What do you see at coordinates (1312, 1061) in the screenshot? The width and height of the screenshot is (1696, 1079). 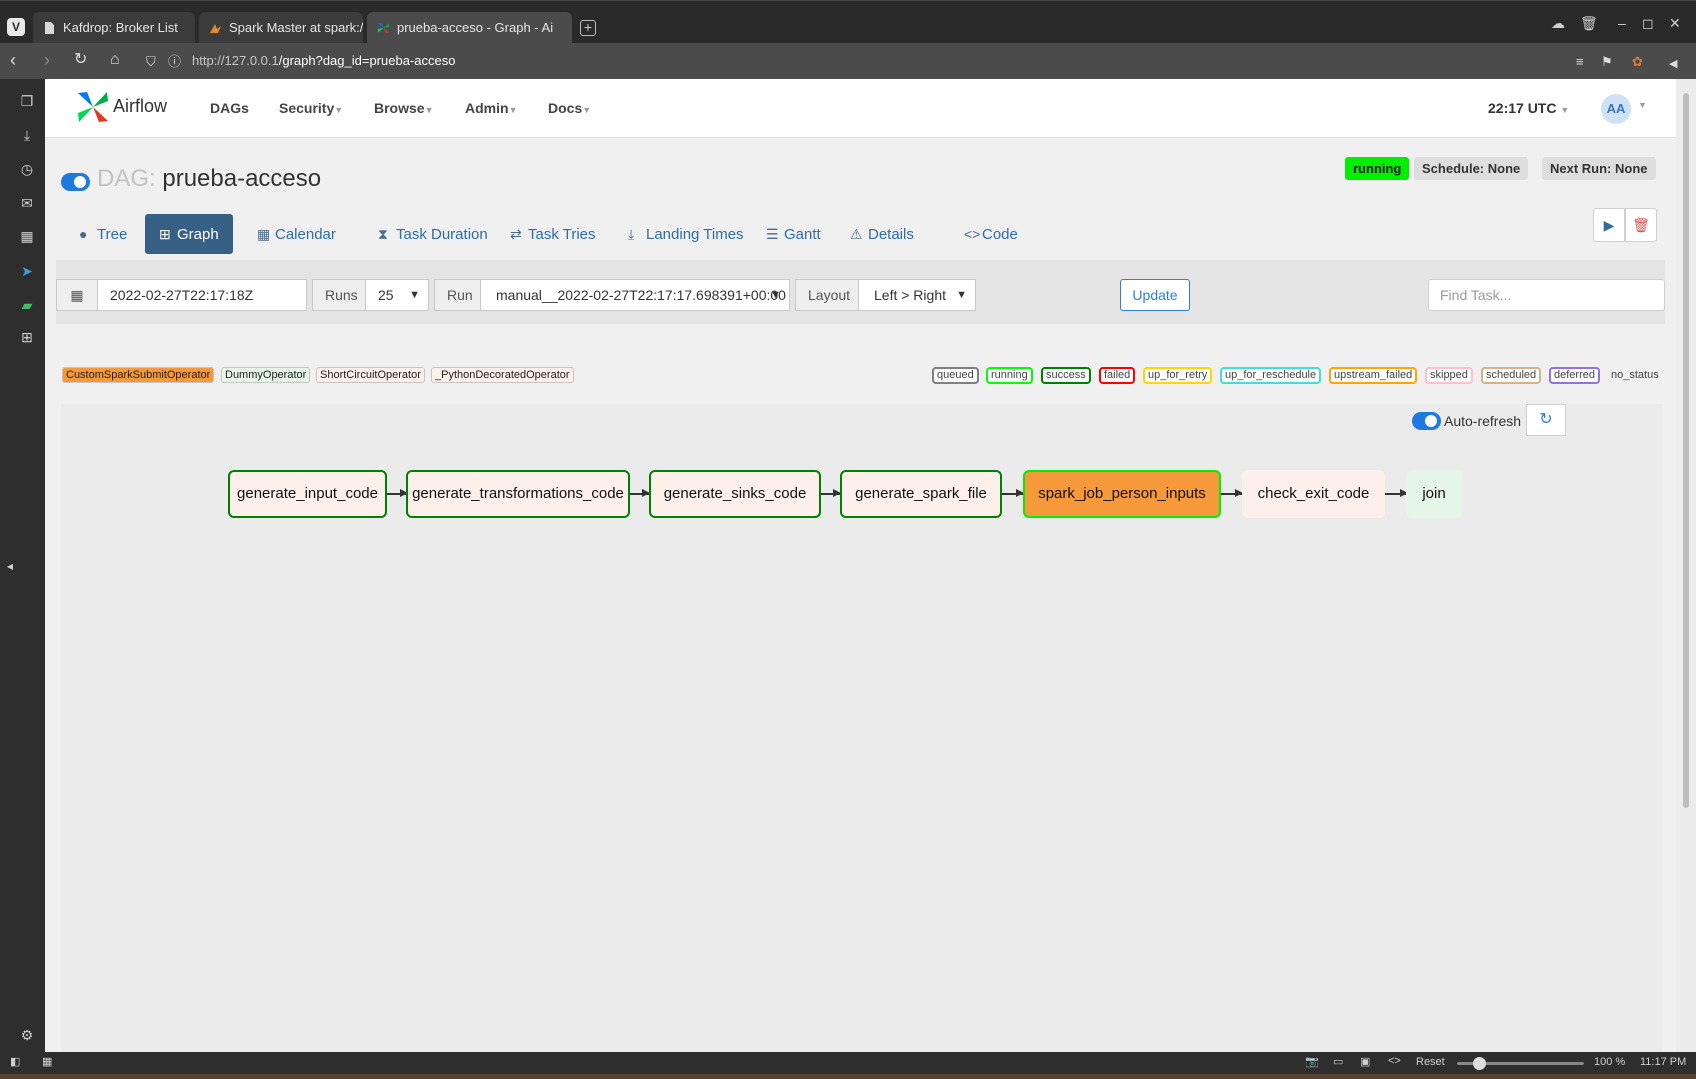 I see `camera-icon: 📷` at bounding box center [1312, 1061].